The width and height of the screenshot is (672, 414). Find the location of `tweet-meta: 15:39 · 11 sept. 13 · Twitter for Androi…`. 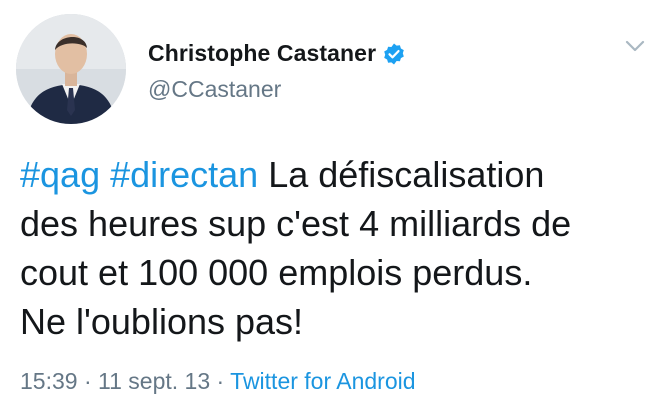

tweet-meta: 15:39 · 11 sept. 13 · Twitter for Androi… is located at coordinates (218, 381).